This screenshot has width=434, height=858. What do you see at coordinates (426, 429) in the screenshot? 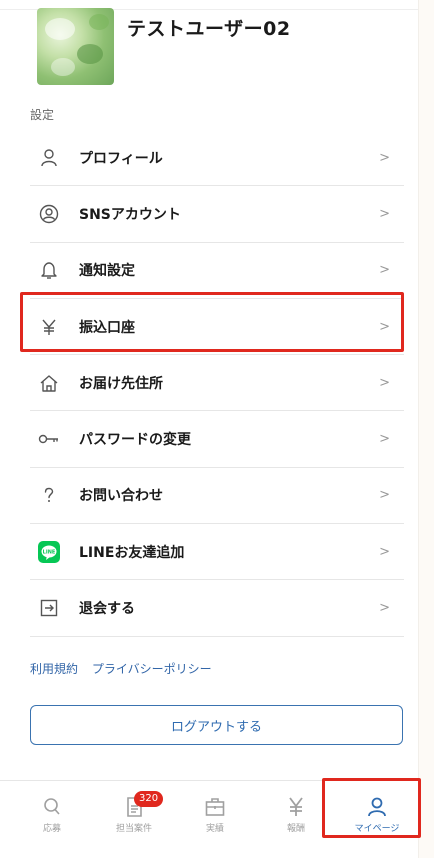
I see `scroll-edge` at bounding box center [426, 429].